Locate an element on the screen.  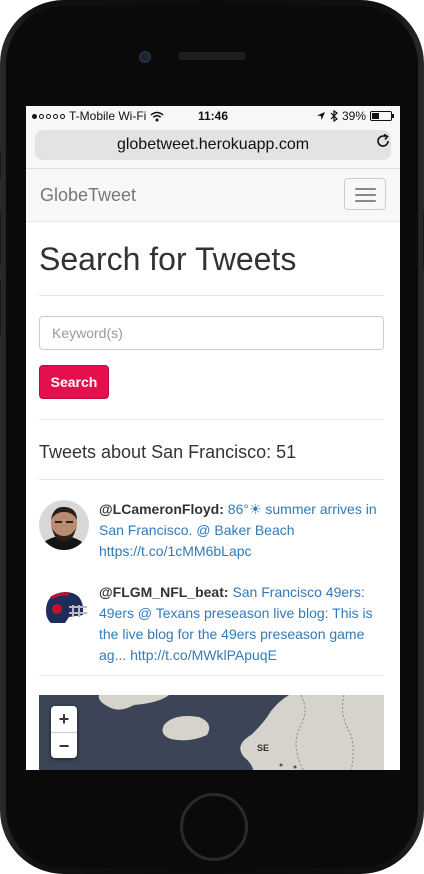
hamburger-menu-button is located at coordinates (365, 194).